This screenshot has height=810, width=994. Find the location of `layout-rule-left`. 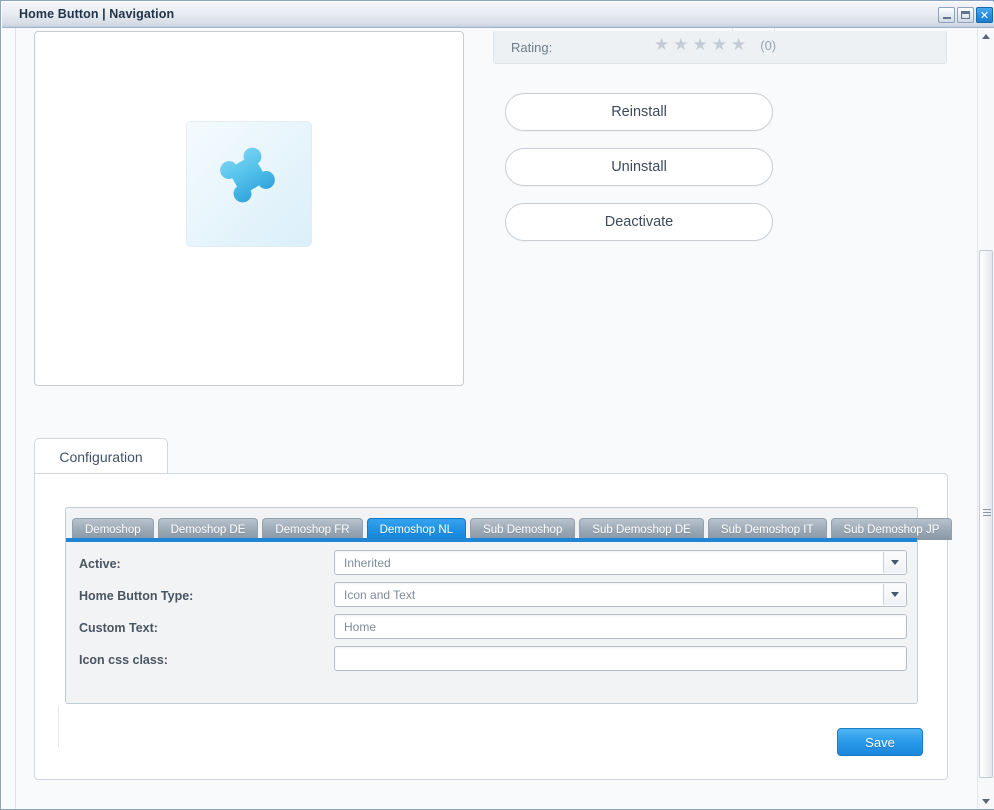

layout-rule-left is located at coordinates (15, 418).